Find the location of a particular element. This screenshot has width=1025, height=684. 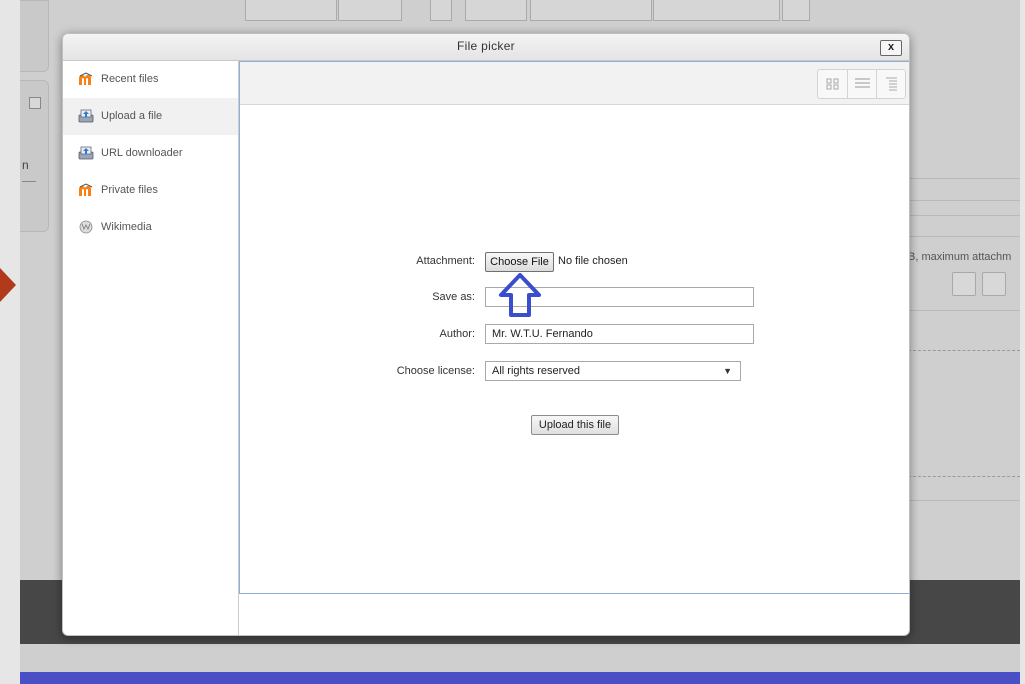

sidebar-item-private-files: Private files is located at coordinates (150, 190).